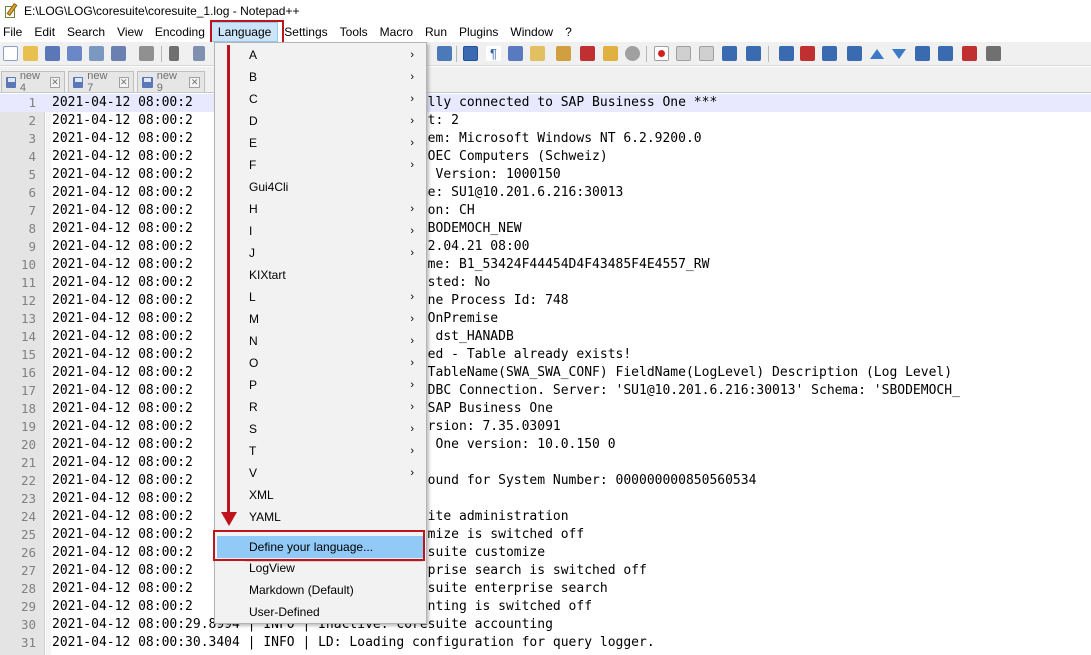 This screenshot has width=1091, height=655. Describe the element at coordinates (807, 53) in the screenshot. I see `column-editor-icon` at that location.